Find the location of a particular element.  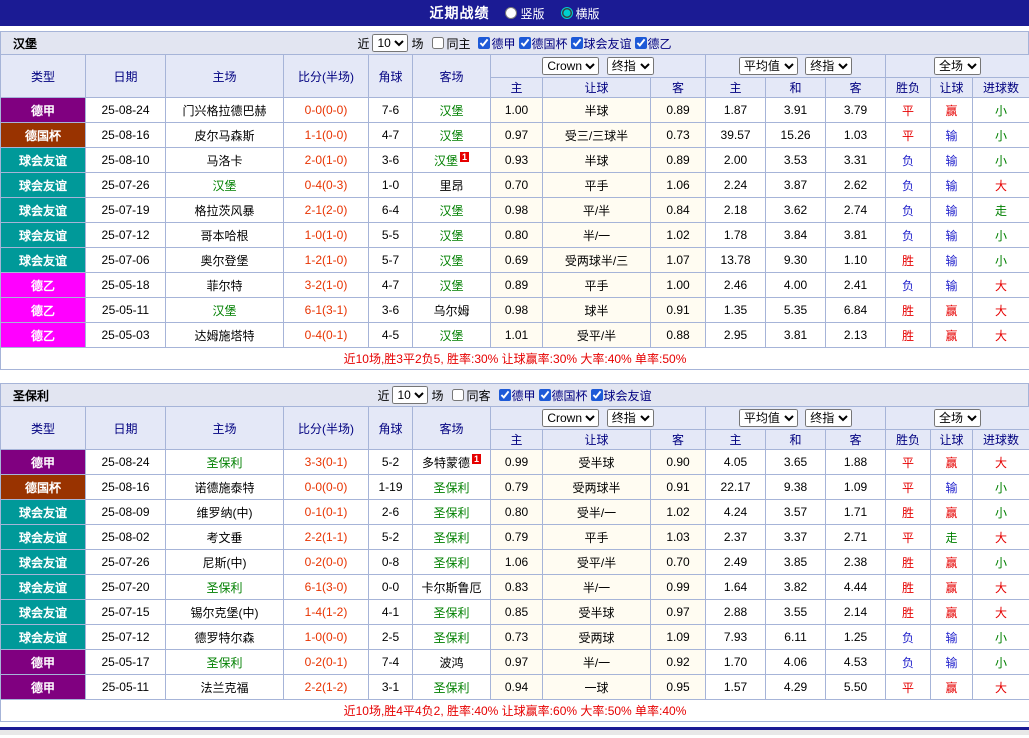

team-link: 门兴格拉德巴赫 is located at coordinates (224, 111).